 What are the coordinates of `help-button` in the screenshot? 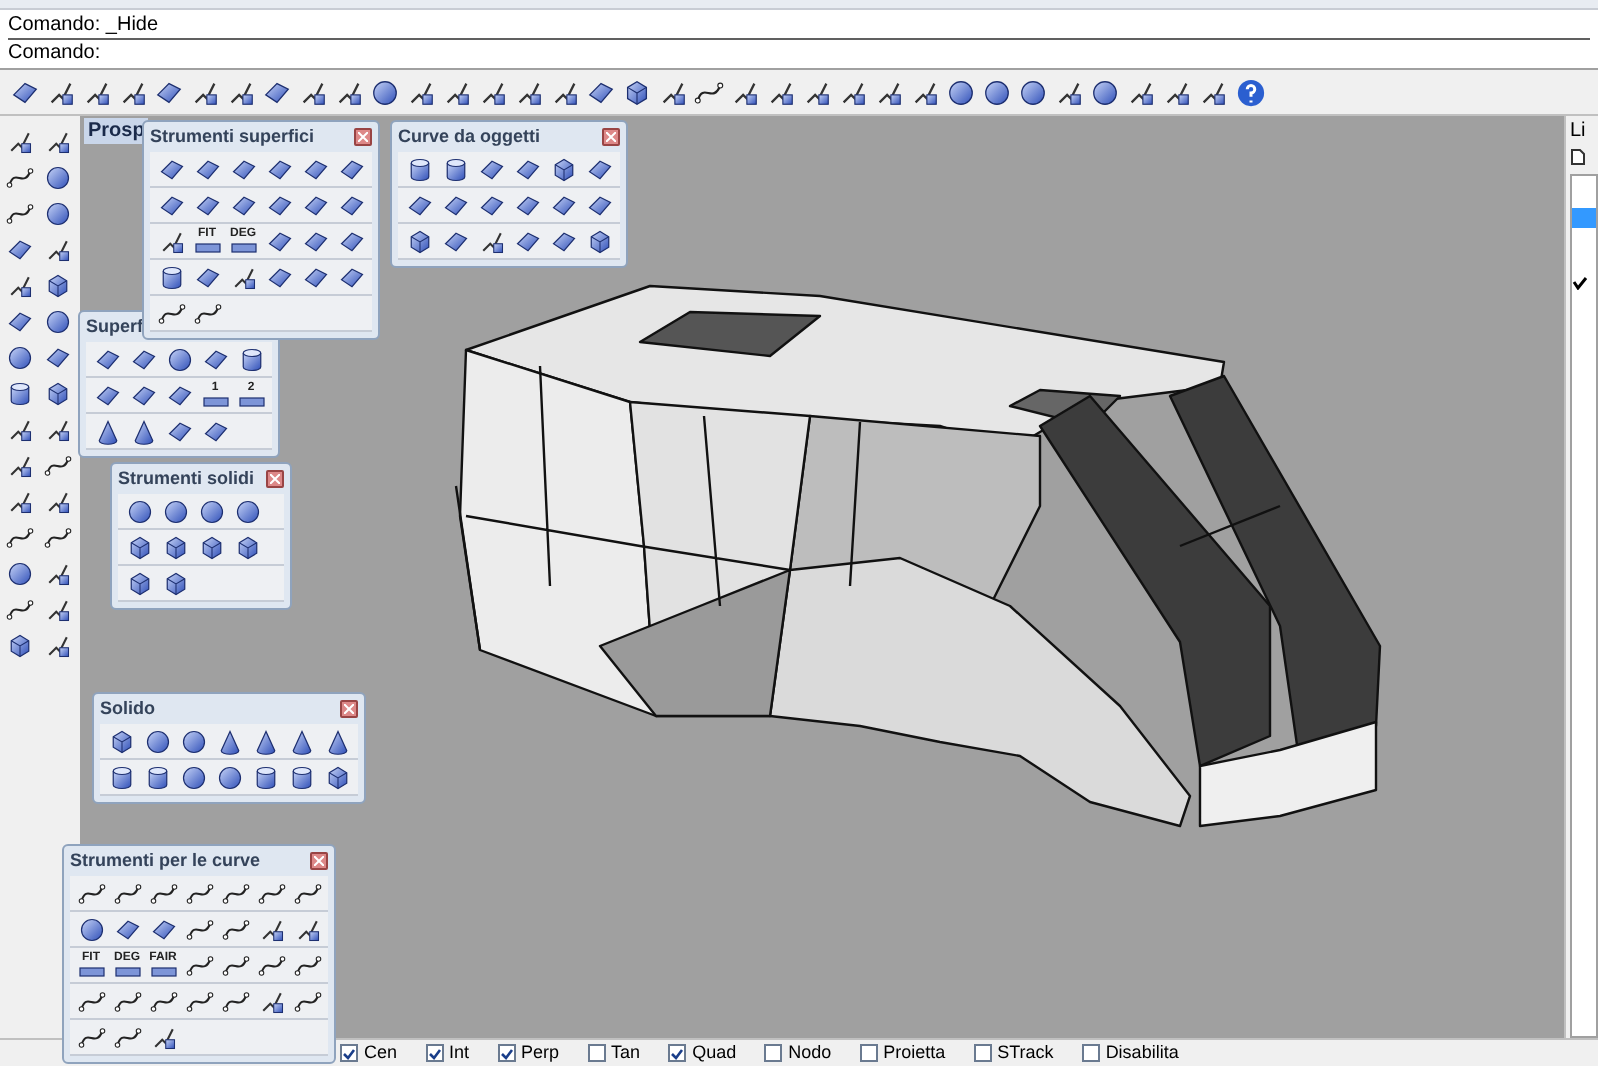 It's located at (1250, 92).